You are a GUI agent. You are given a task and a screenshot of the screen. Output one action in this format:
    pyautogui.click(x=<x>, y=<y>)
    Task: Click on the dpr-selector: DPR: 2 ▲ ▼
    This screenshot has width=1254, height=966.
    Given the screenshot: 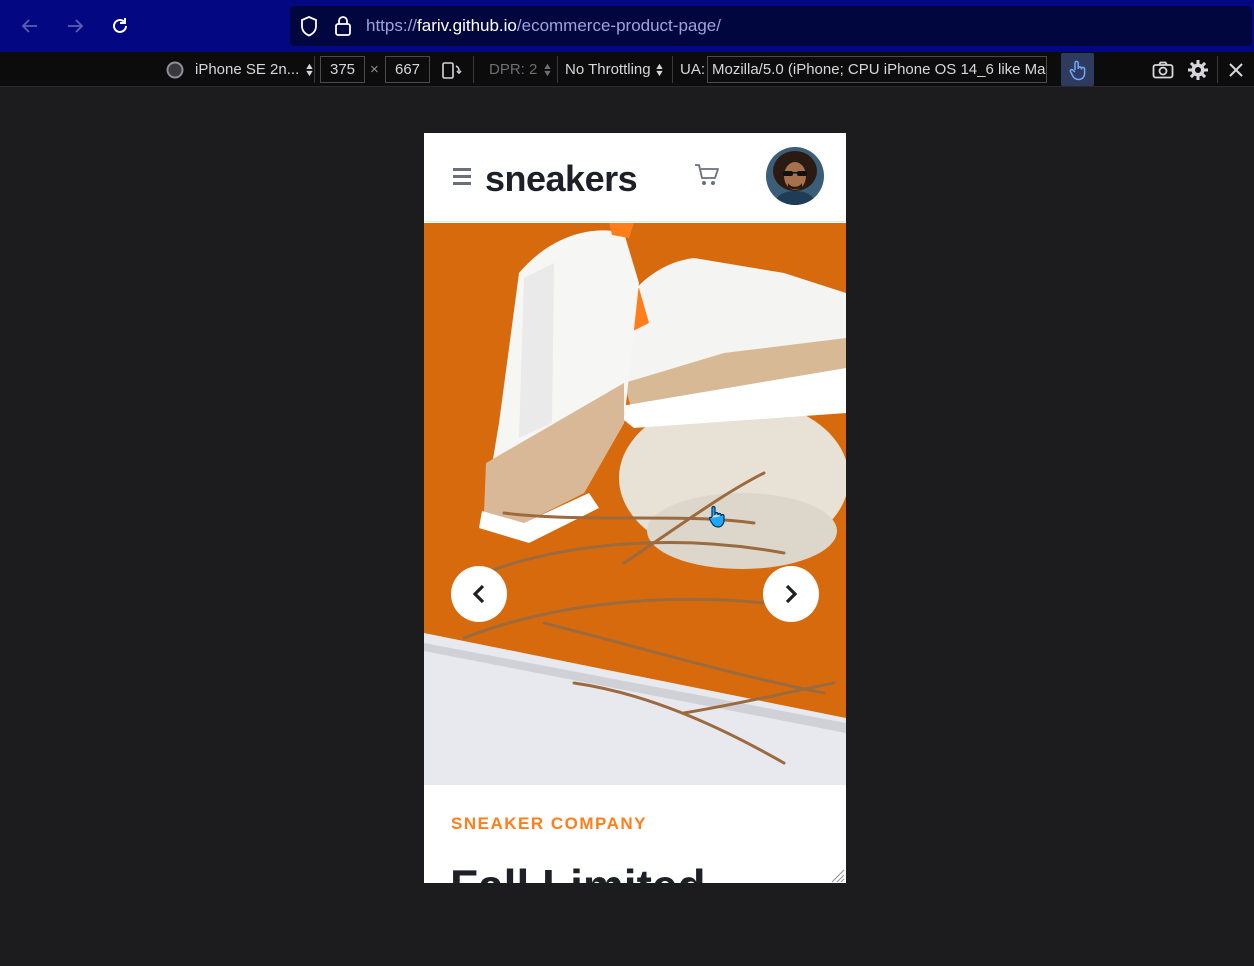 What is the action you would take?
    pyautogui.click(x=521, y=69)
    